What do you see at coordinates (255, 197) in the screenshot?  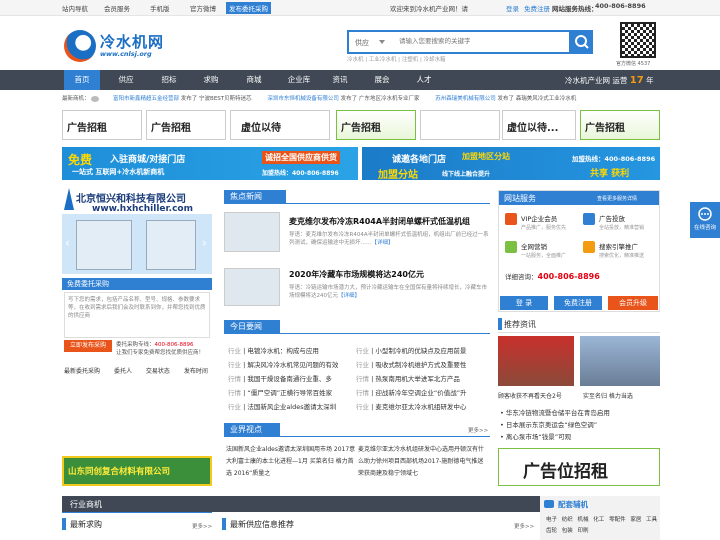 I see `focus-news-title: 焦点新闻` at bounding box center [255, 197].